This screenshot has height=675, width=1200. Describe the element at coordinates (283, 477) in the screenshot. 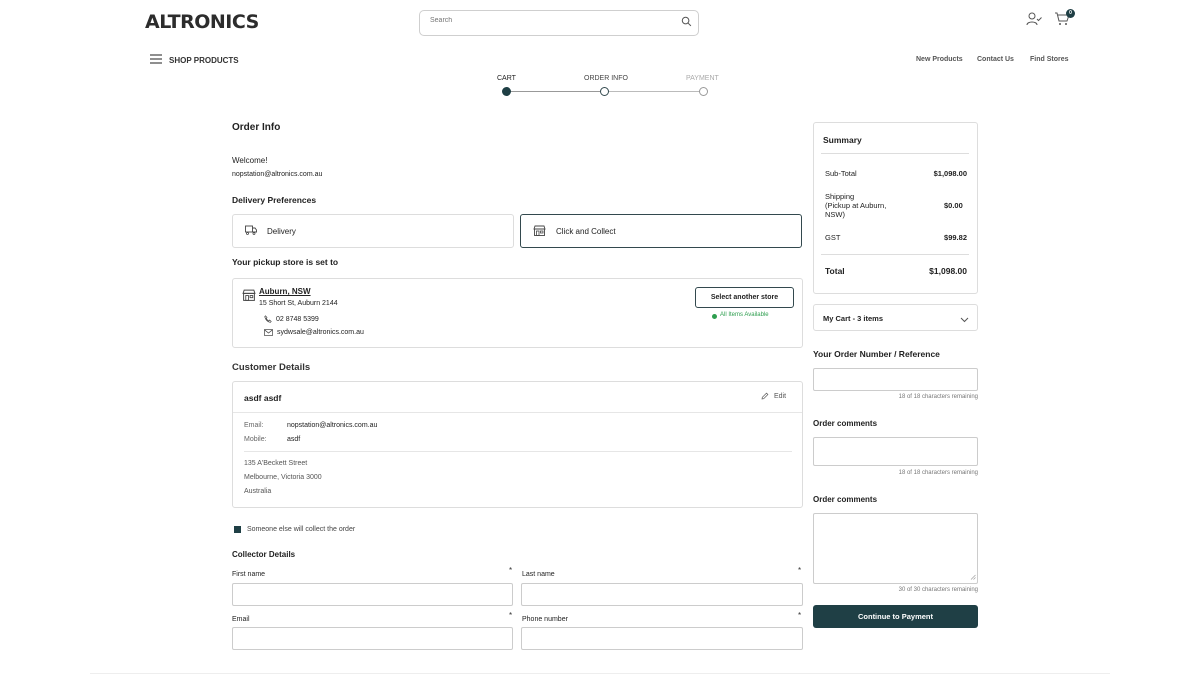

I see `address-line: Melbourne, Victoria 3000` at that location.